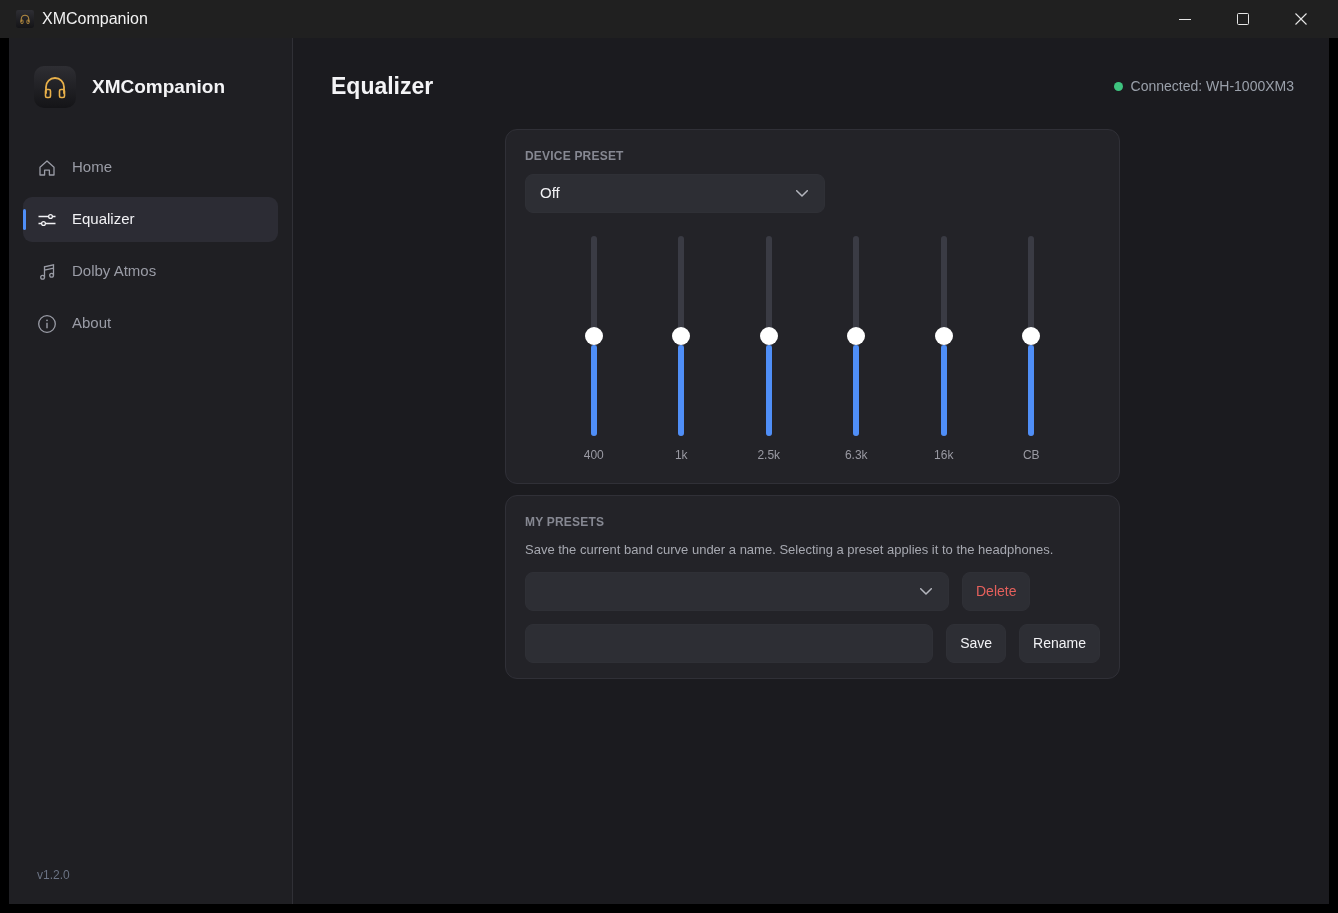  Describe the element at coordinates (150, 271) in the screenshot. I see `sidebar-item: Dolby Atmos` at that location.